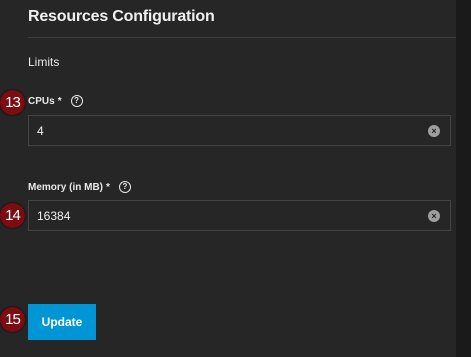 This screenshot has height=357, width=471. I want to click on limits-section-label: Limits, so click(44, 62).